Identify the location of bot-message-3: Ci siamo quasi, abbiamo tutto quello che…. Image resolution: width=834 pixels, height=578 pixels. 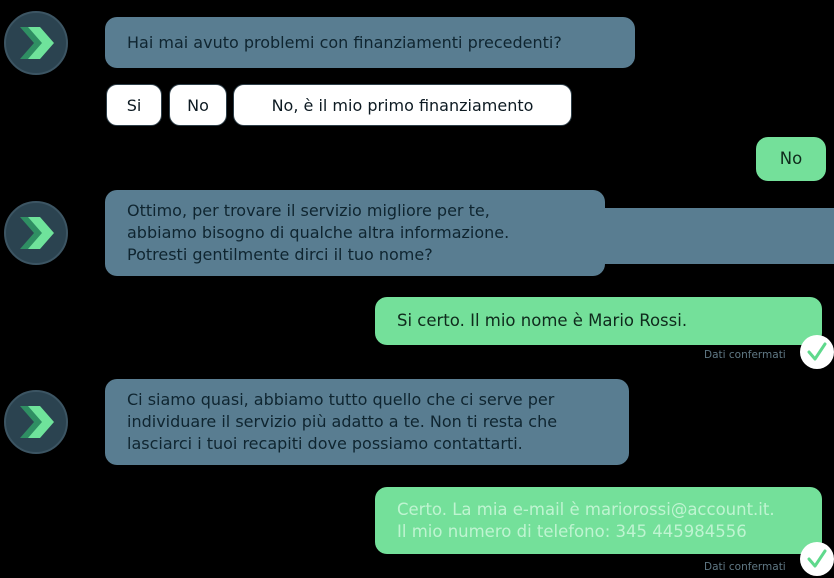
(367, 422).